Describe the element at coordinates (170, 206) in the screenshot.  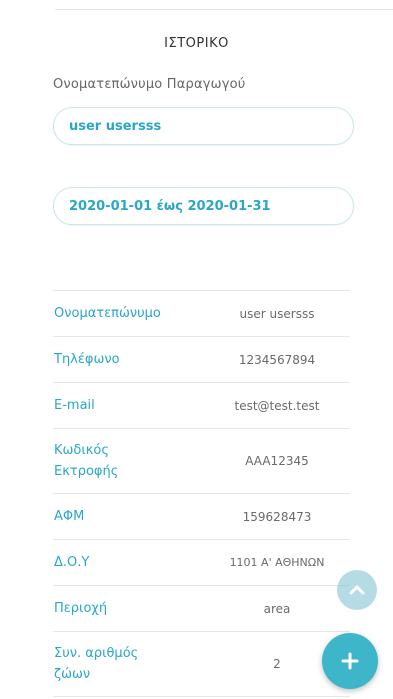
I see `date-range-value: 2020-01-01 έως 2020-01-31` at that location.